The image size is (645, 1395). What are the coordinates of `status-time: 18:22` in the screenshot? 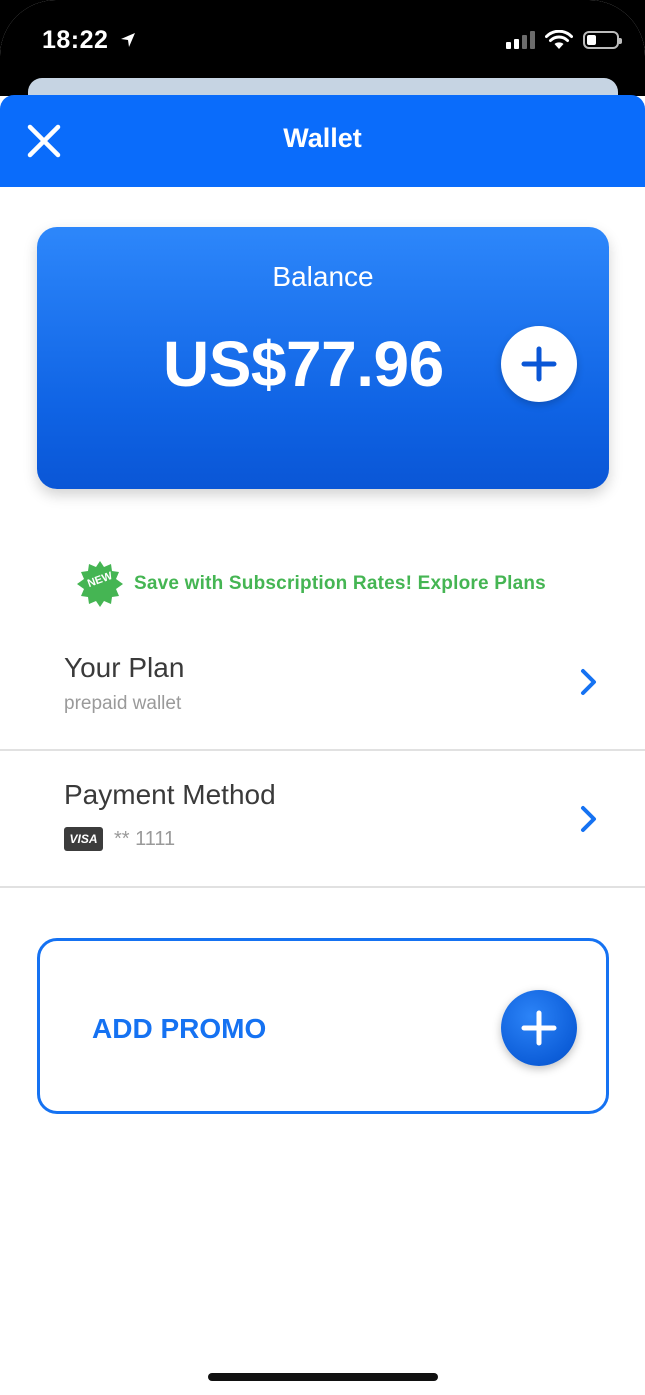 It's located at (89, 40).